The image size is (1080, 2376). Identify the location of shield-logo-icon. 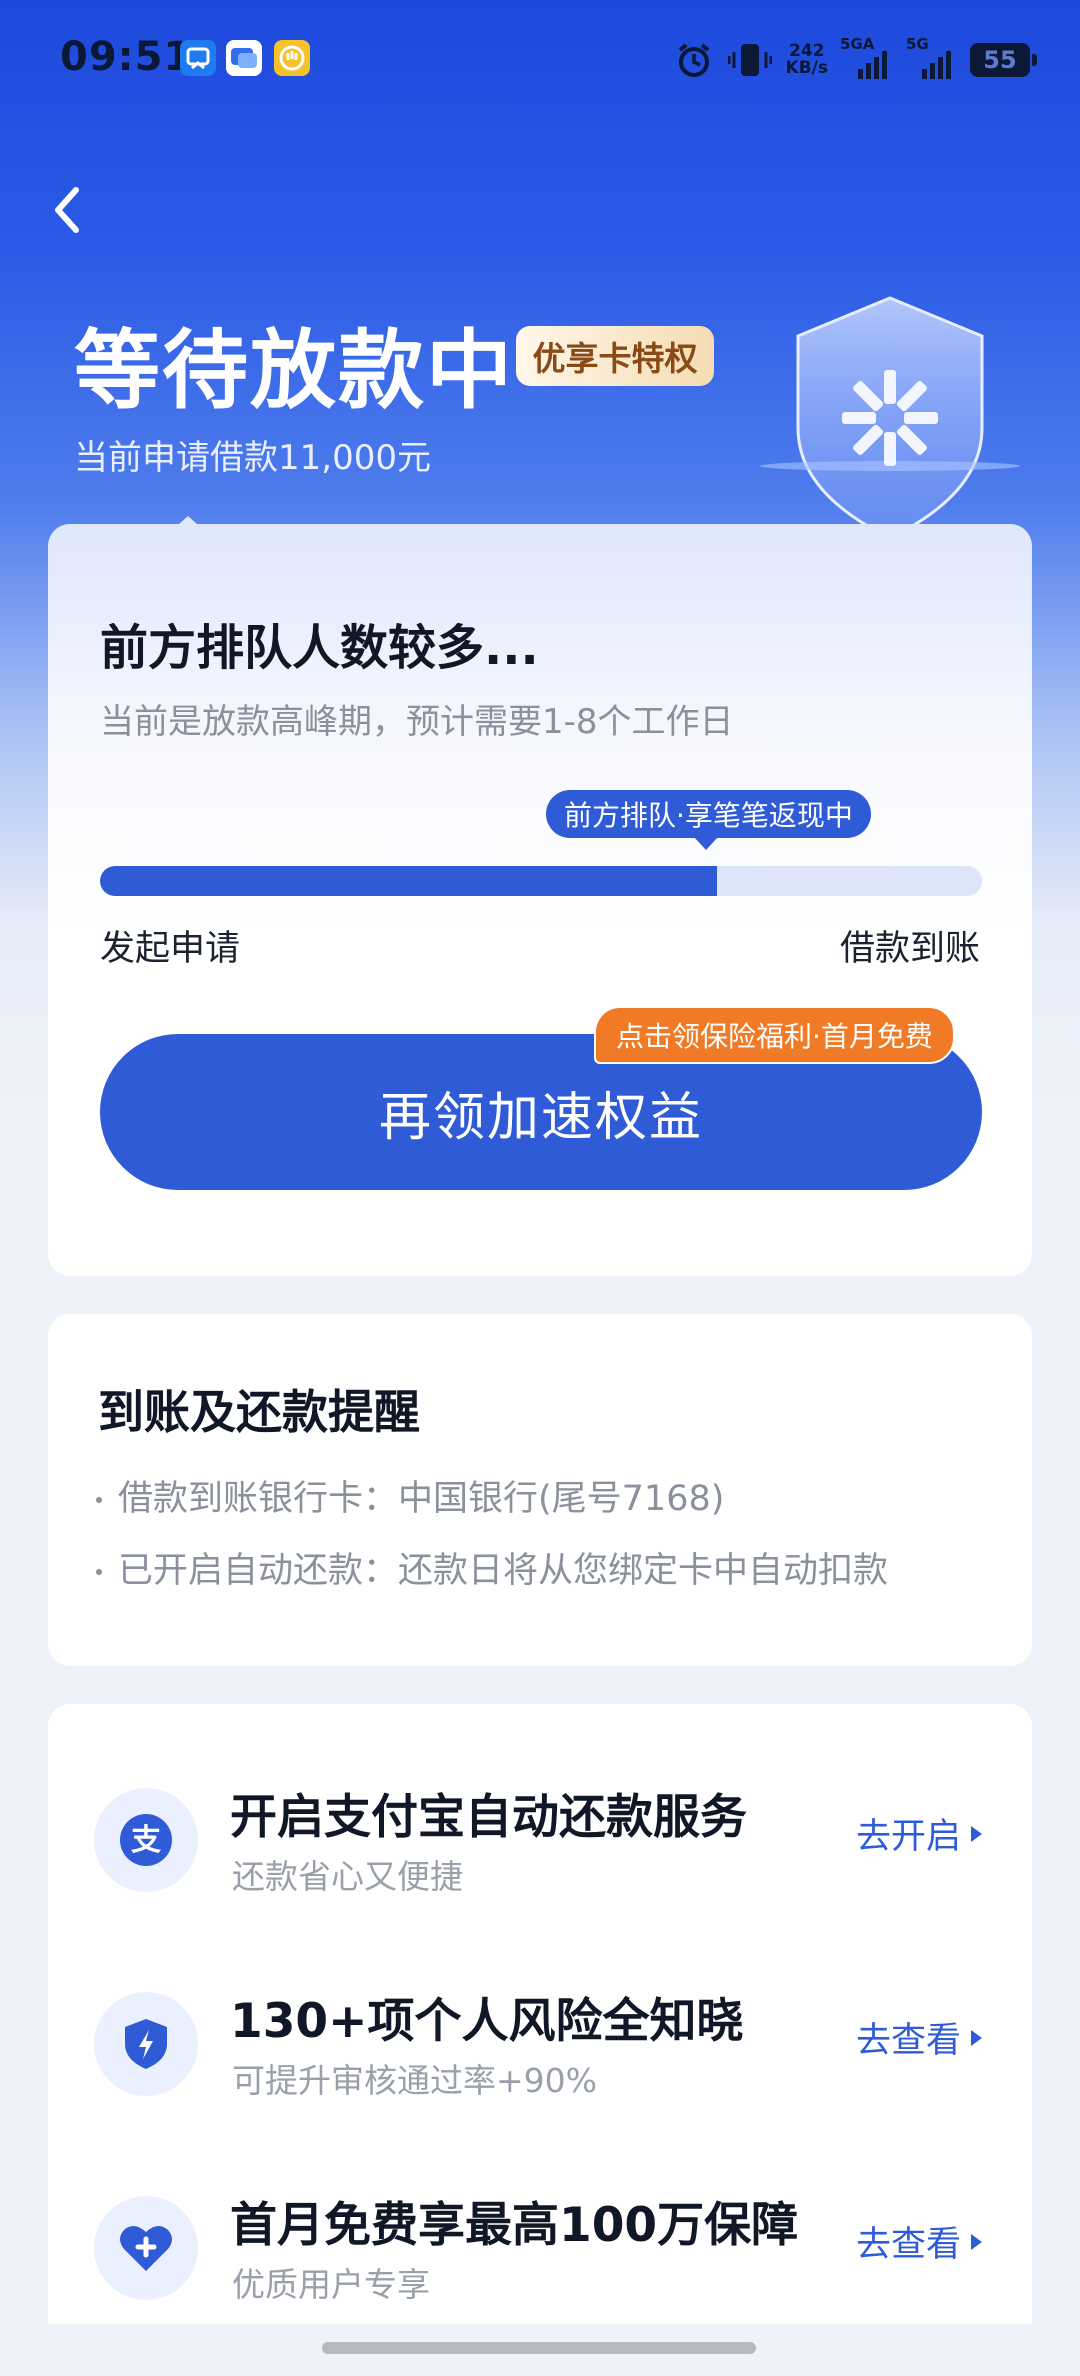
(890, 418).